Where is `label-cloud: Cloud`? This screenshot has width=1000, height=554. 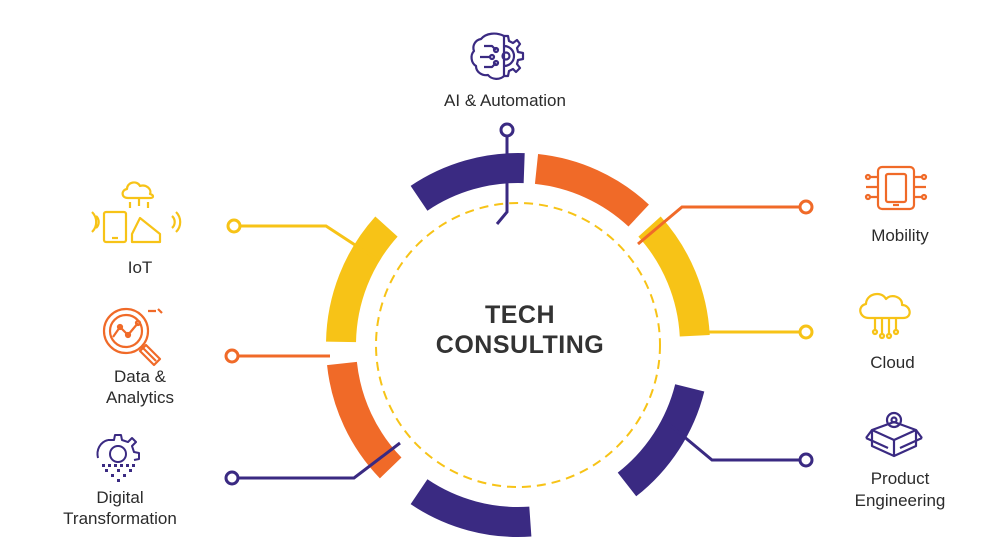 label-cloud: Cloud is located at coordinates (892, 362).